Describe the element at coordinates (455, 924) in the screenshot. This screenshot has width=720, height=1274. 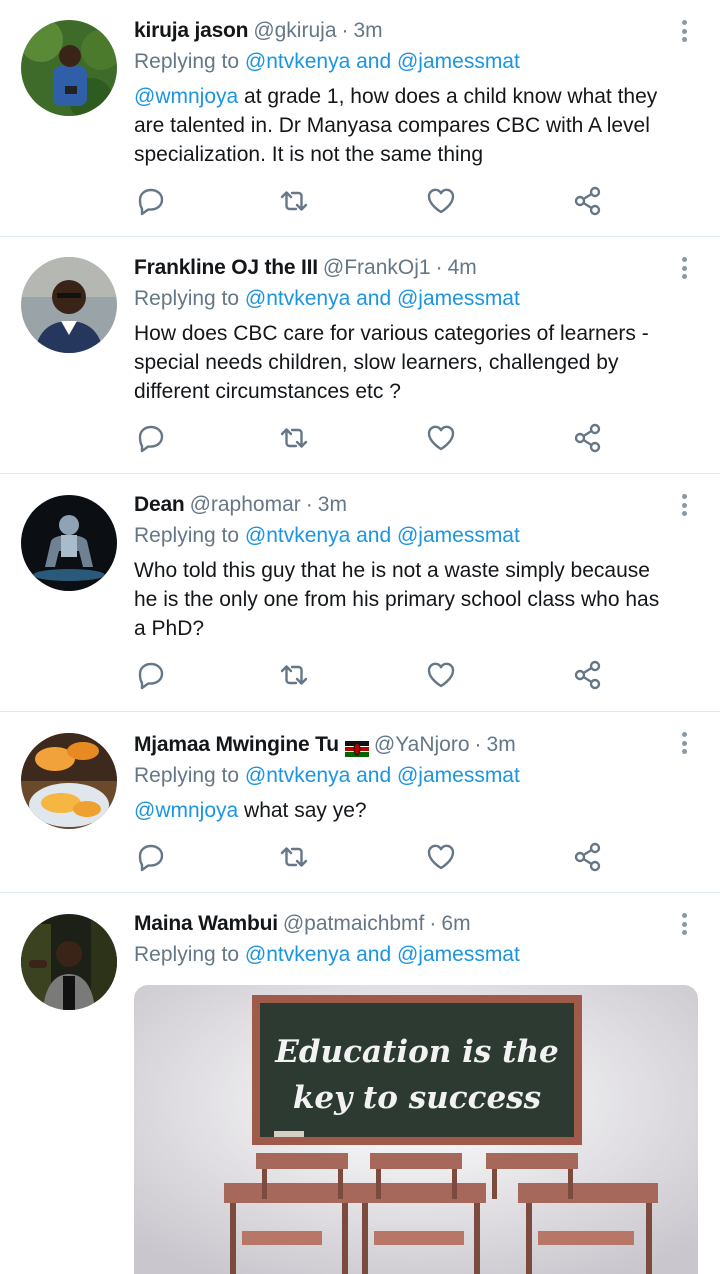
I see `timestamp: 6m` at that location.